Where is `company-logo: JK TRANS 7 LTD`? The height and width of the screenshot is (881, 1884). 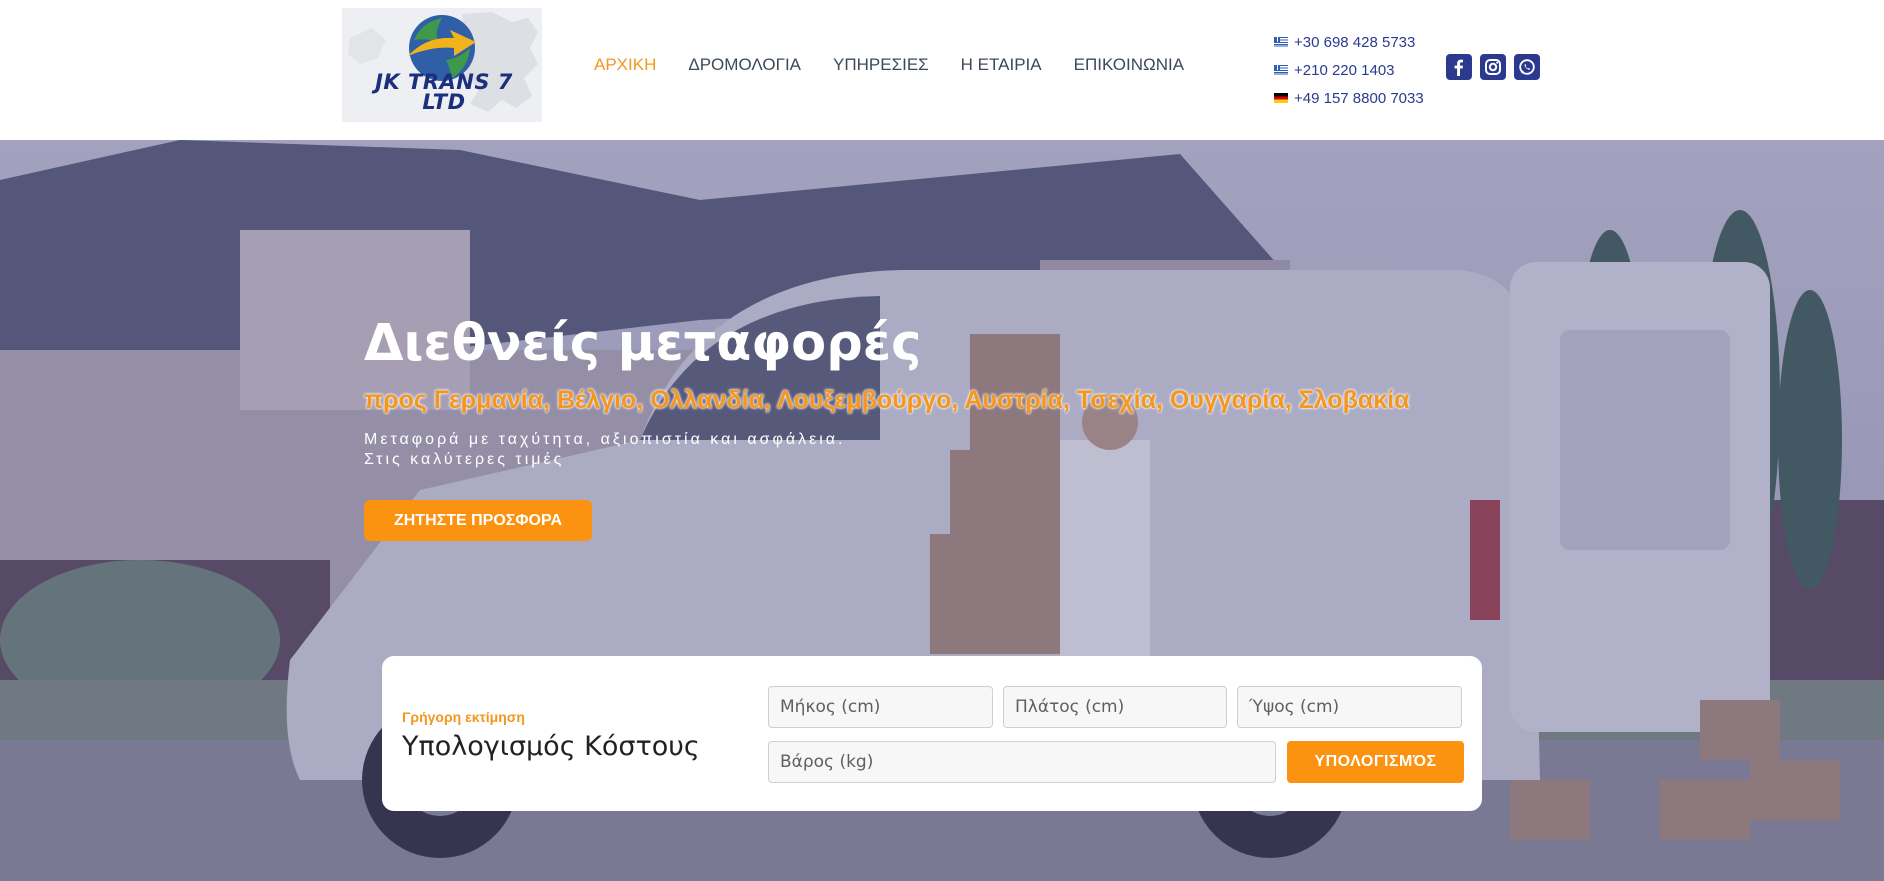
company-logo: JK TRANS 7 LTD is located at coordinates (442, 65).